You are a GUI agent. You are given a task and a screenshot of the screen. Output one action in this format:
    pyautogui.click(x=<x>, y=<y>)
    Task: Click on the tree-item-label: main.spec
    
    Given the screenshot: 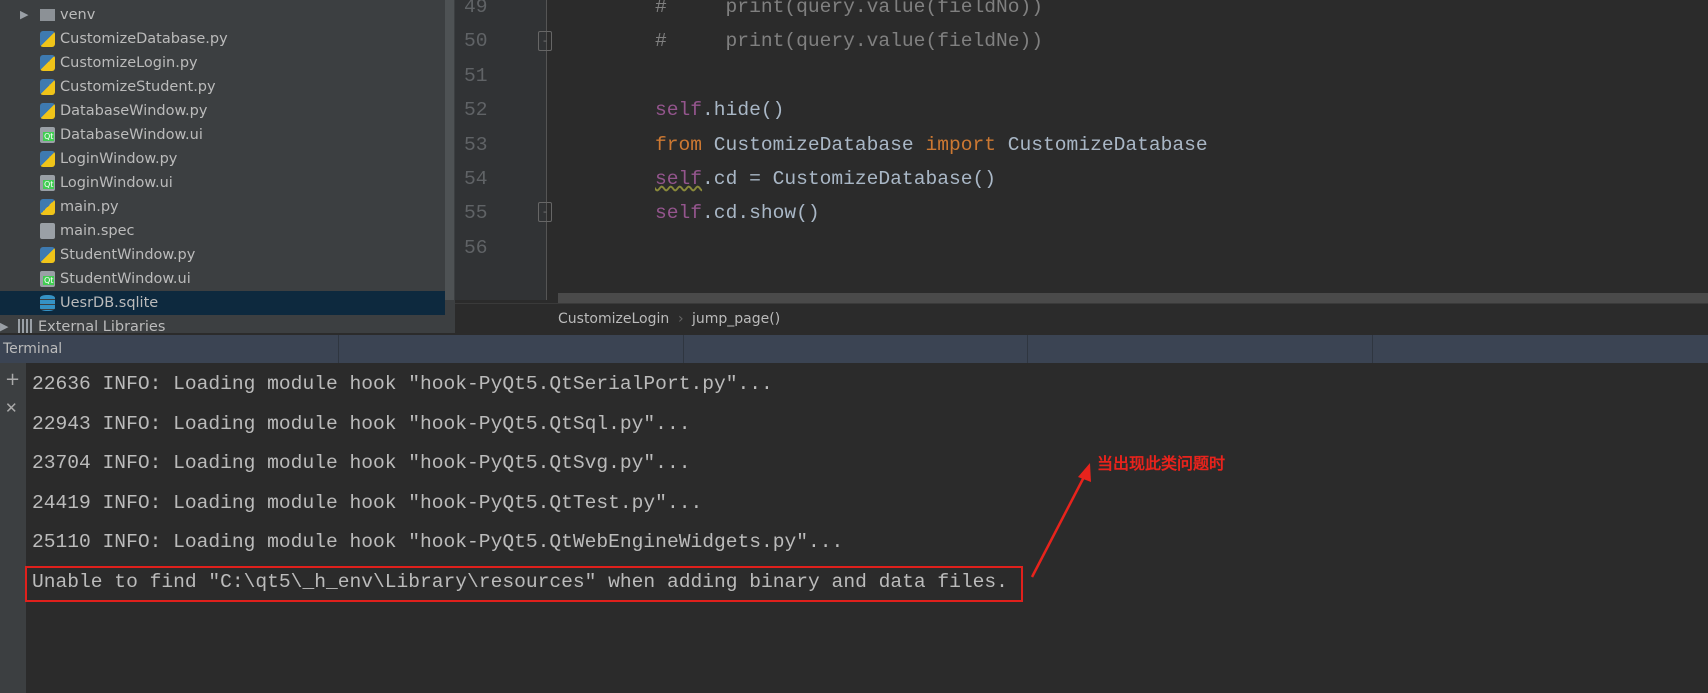 What is the action you would take?
    pyautogui.click(x=97, y=231)
    